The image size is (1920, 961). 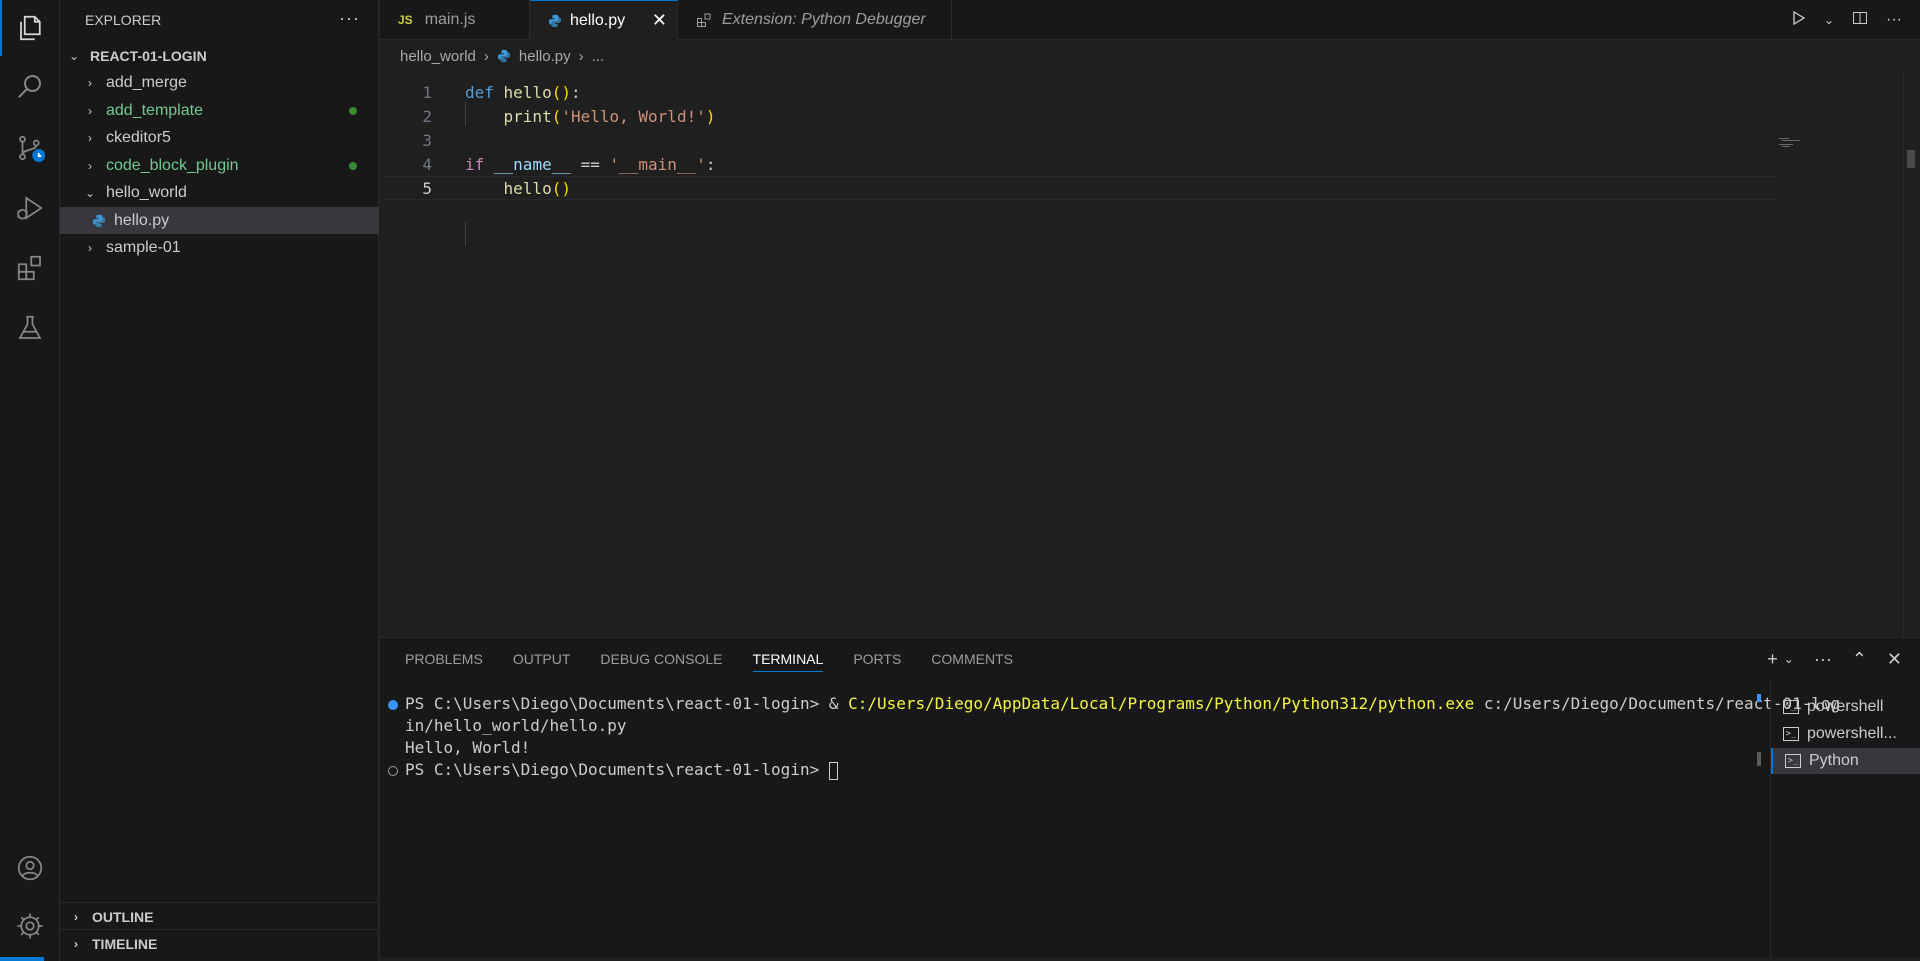 I want to click on timeline-section: › TIMELINE, so click(x=219, y=943).